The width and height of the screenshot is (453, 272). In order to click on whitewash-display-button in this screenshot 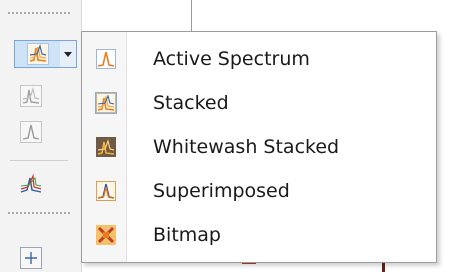, I will do `click(31, 96)`.